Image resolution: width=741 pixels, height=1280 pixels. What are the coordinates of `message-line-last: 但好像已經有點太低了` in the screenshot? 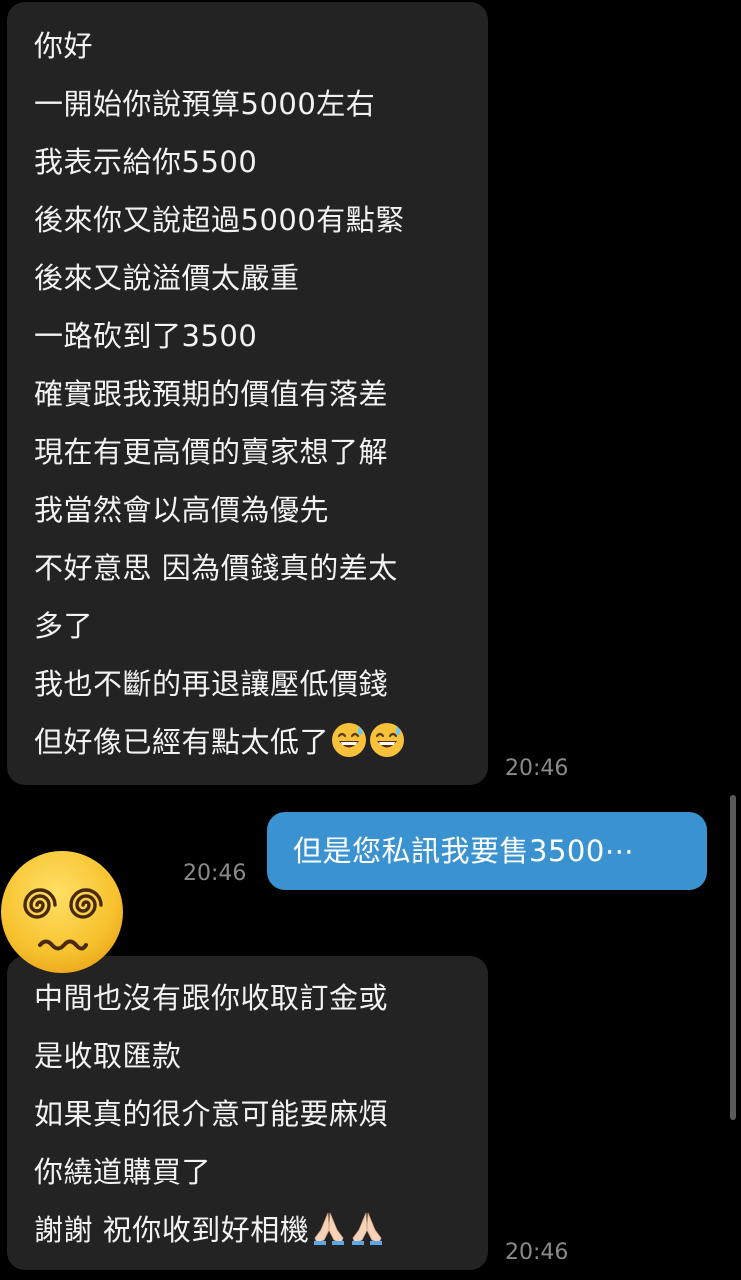 It's located at (219, 742).